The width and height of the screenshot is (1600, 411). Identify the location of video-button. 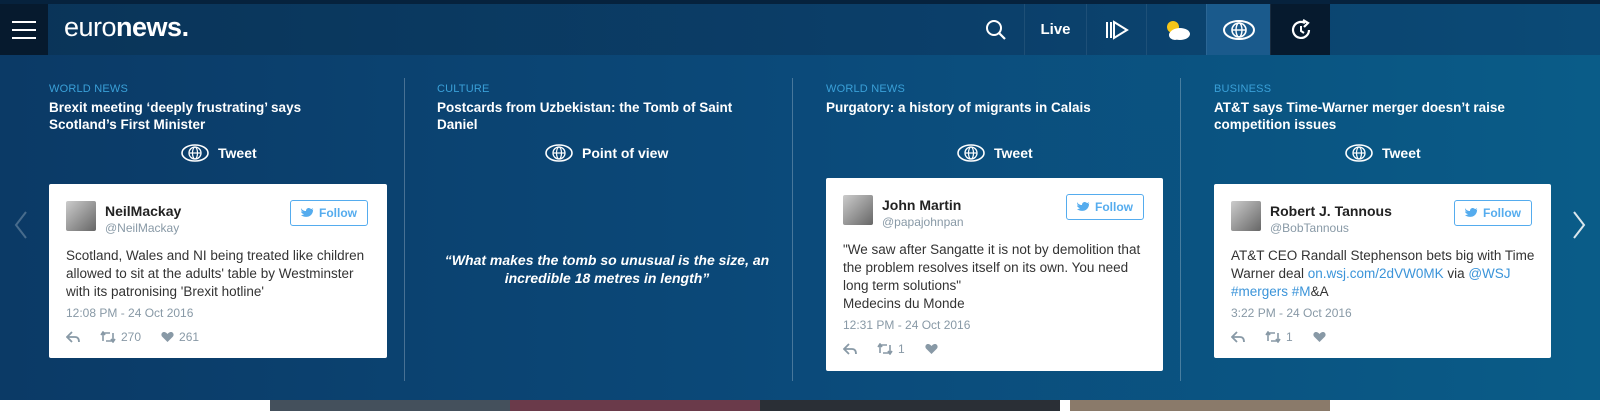
(1116, 29).